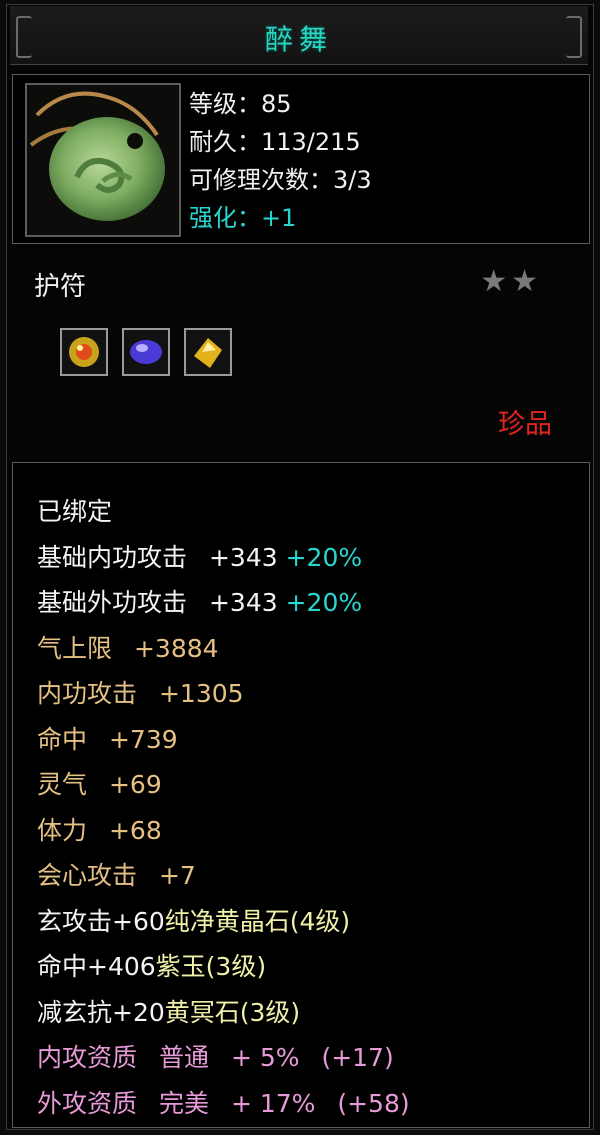  What do you see at coordinates (280, 180) in the screenshot?
I see `repair-count-text: 可修理次数：3/3` at bounding box center [280, 180].